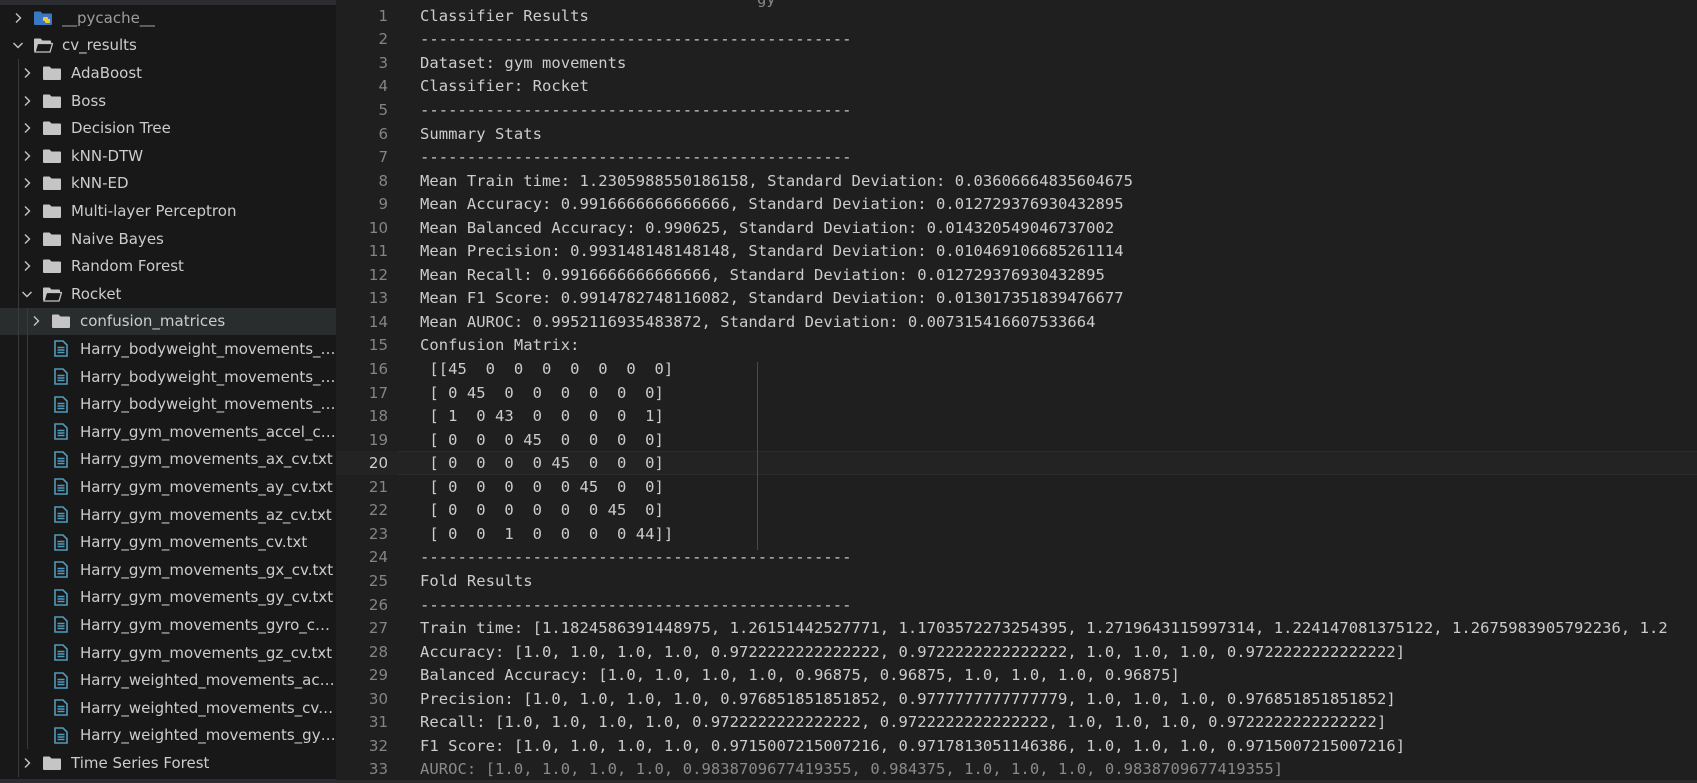  Describe the element at coordinates (1016, 134) in the screenshot. I see `code-line: 6 Summary Stats` at that location.